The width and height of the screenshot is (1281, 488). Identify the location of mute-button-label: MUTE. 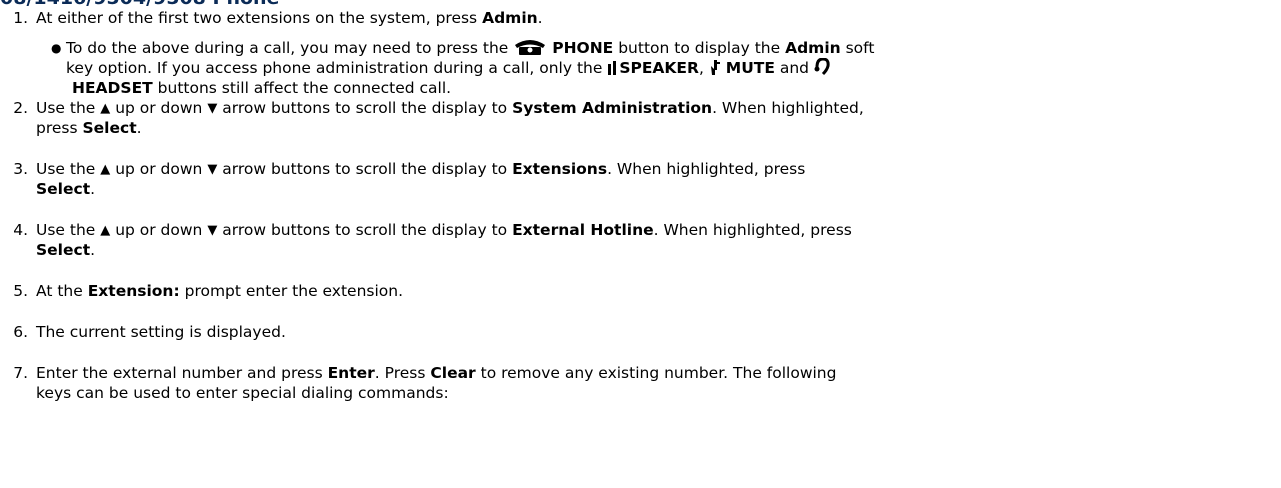
(750, 68).